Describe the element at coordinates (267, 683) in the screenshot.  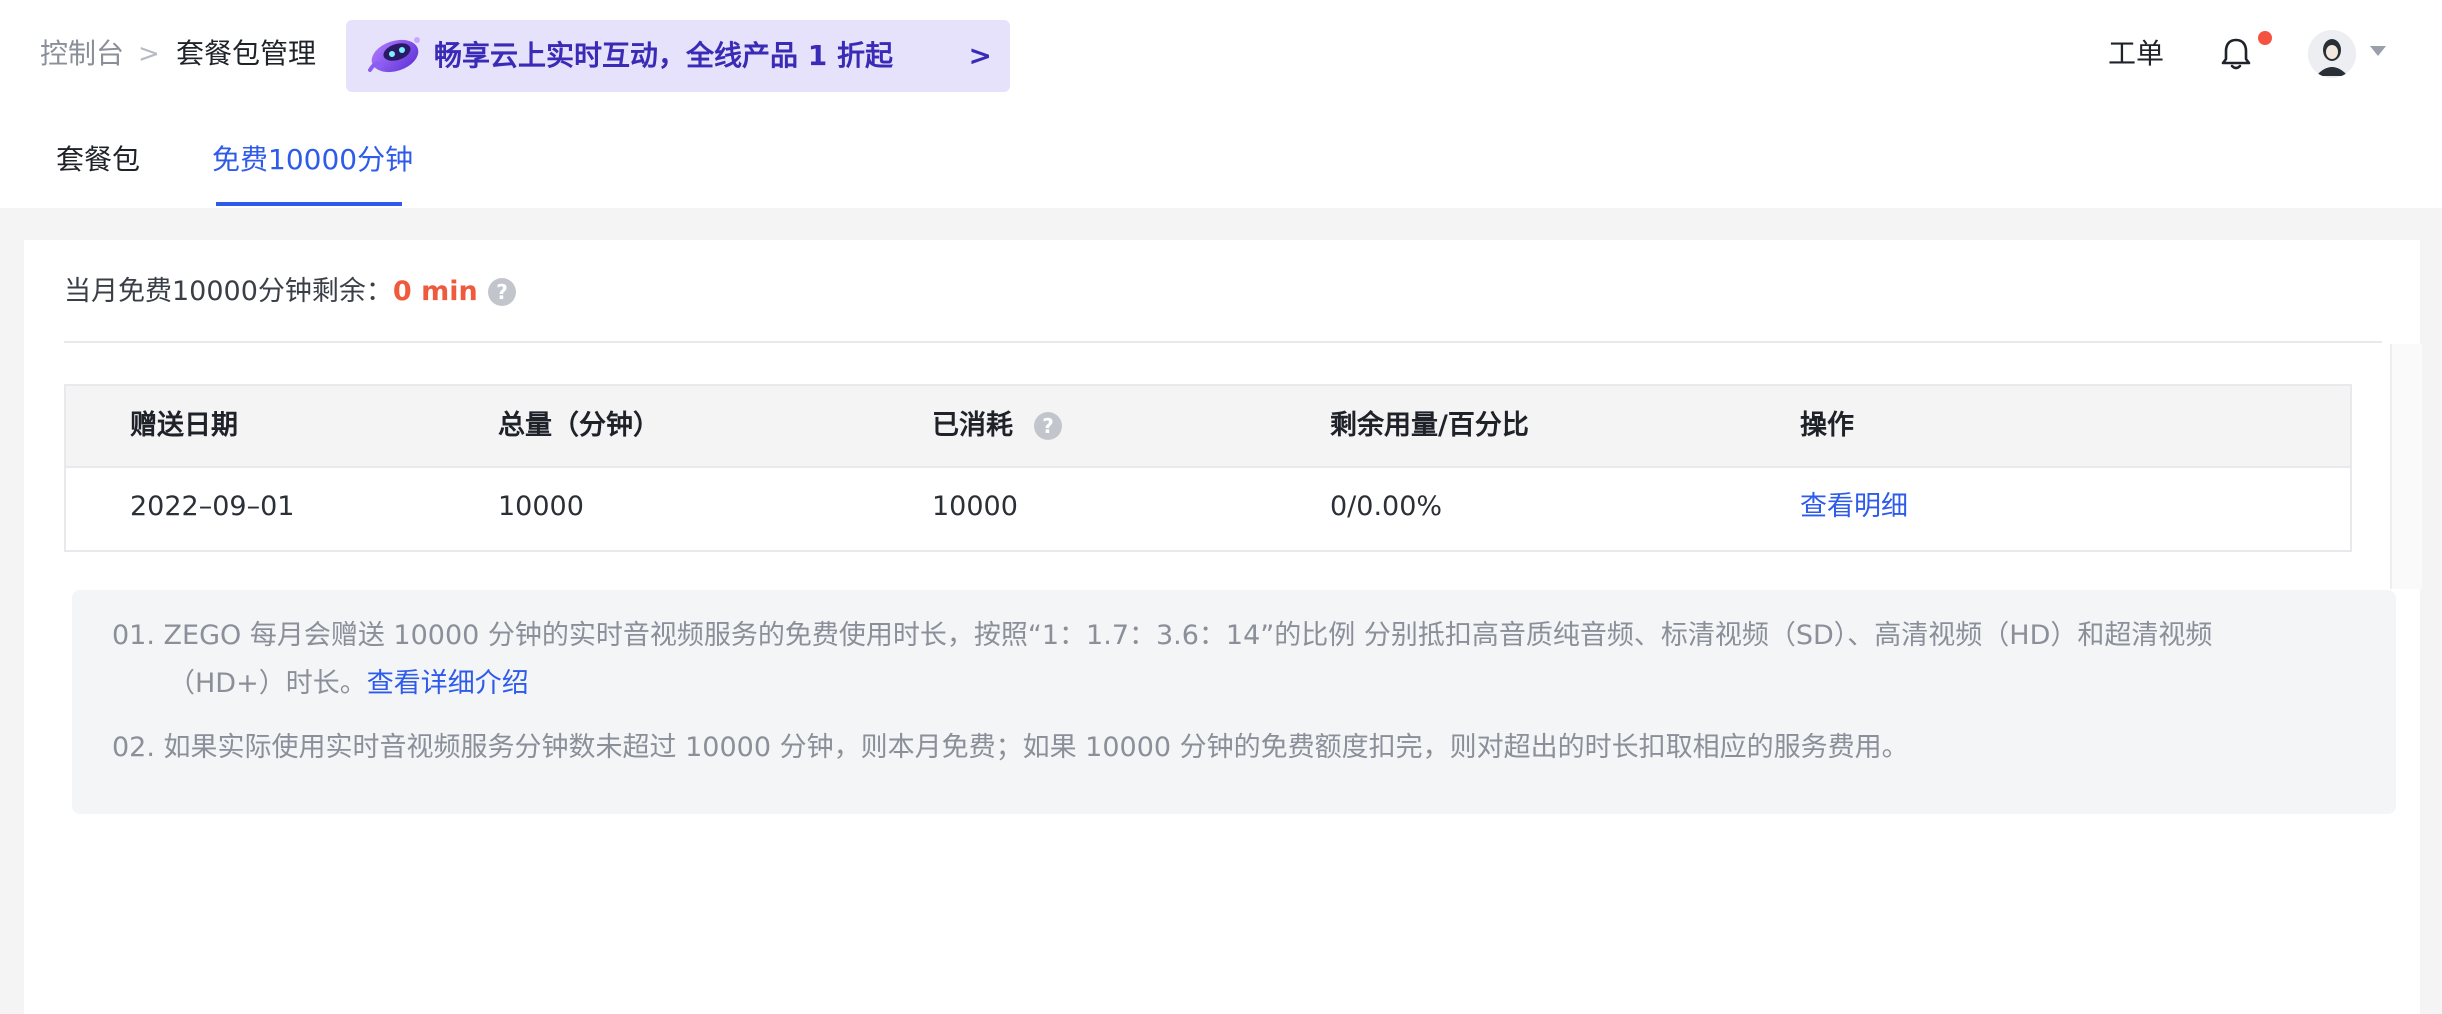
I see `note-1-tail: （HD+）时长。` at that location.